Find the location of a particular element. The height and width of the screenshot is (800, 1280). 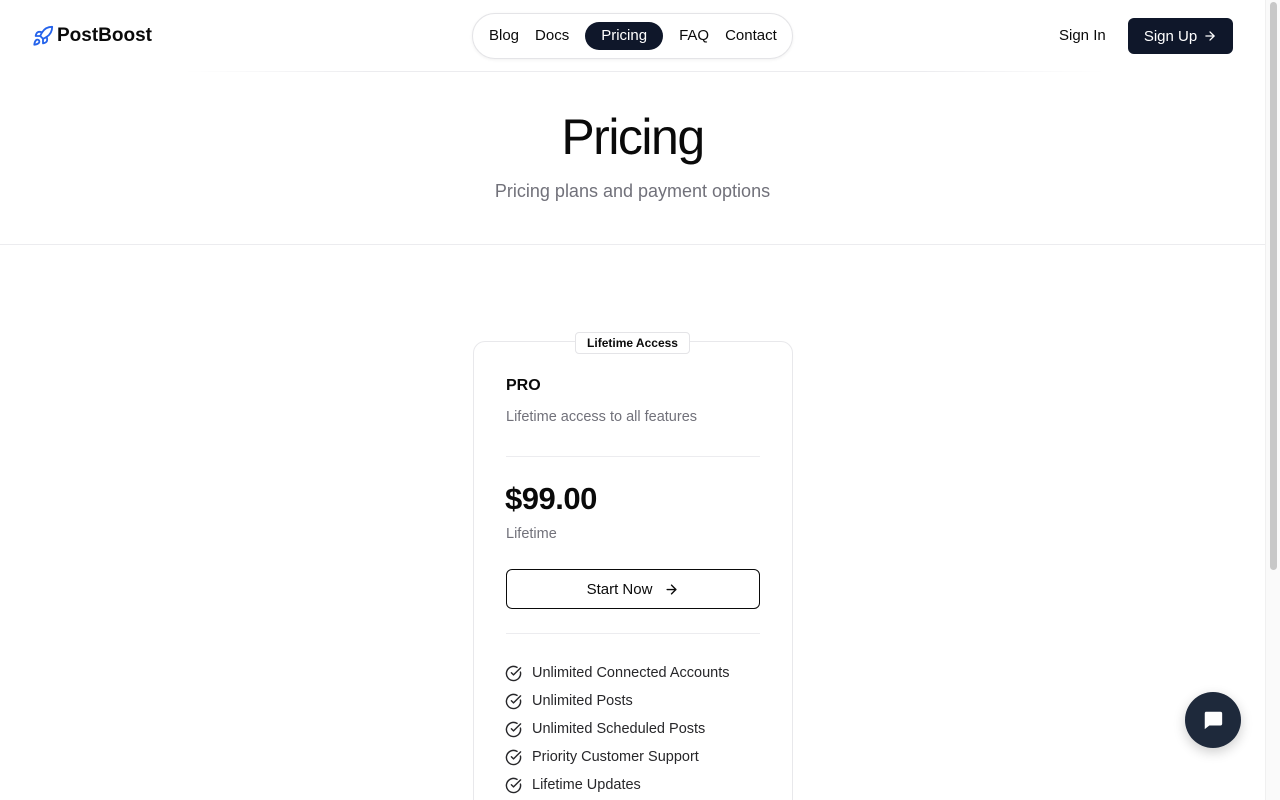

start-now-label: Start Now is located at coordinates (619, 589).